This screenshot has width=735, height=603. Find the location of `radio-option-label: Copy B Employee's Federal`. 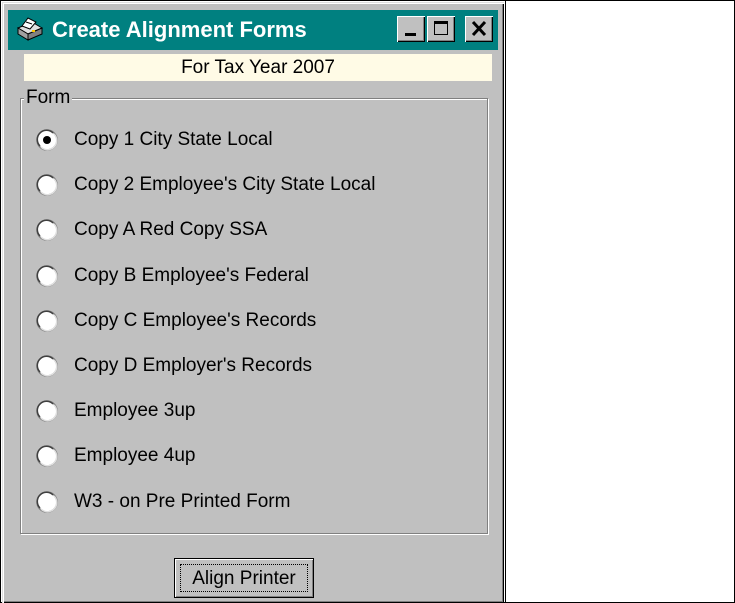

radio-option-label: Copy B Employee's Federal is located at coordinates (191, 276).